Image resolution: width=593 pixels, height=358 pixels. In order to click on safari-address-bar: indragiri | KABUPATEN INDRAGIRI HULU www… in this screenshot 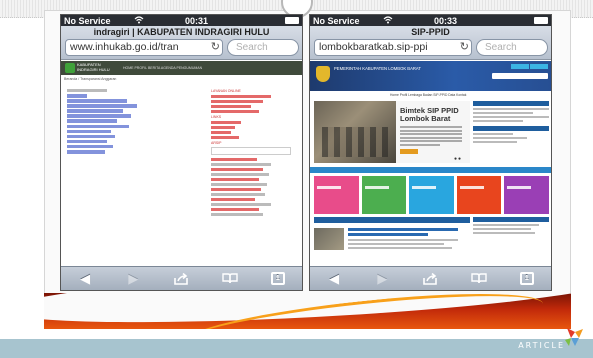, I will do `click(181, 43)`.